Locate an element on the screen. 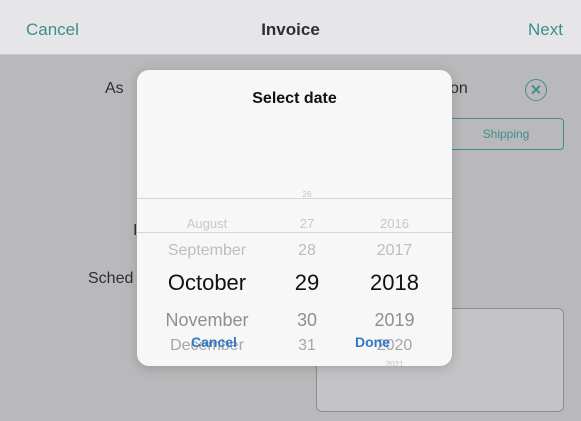  dialog-cancel-button: Cancel is located at coordinates (214, 342).